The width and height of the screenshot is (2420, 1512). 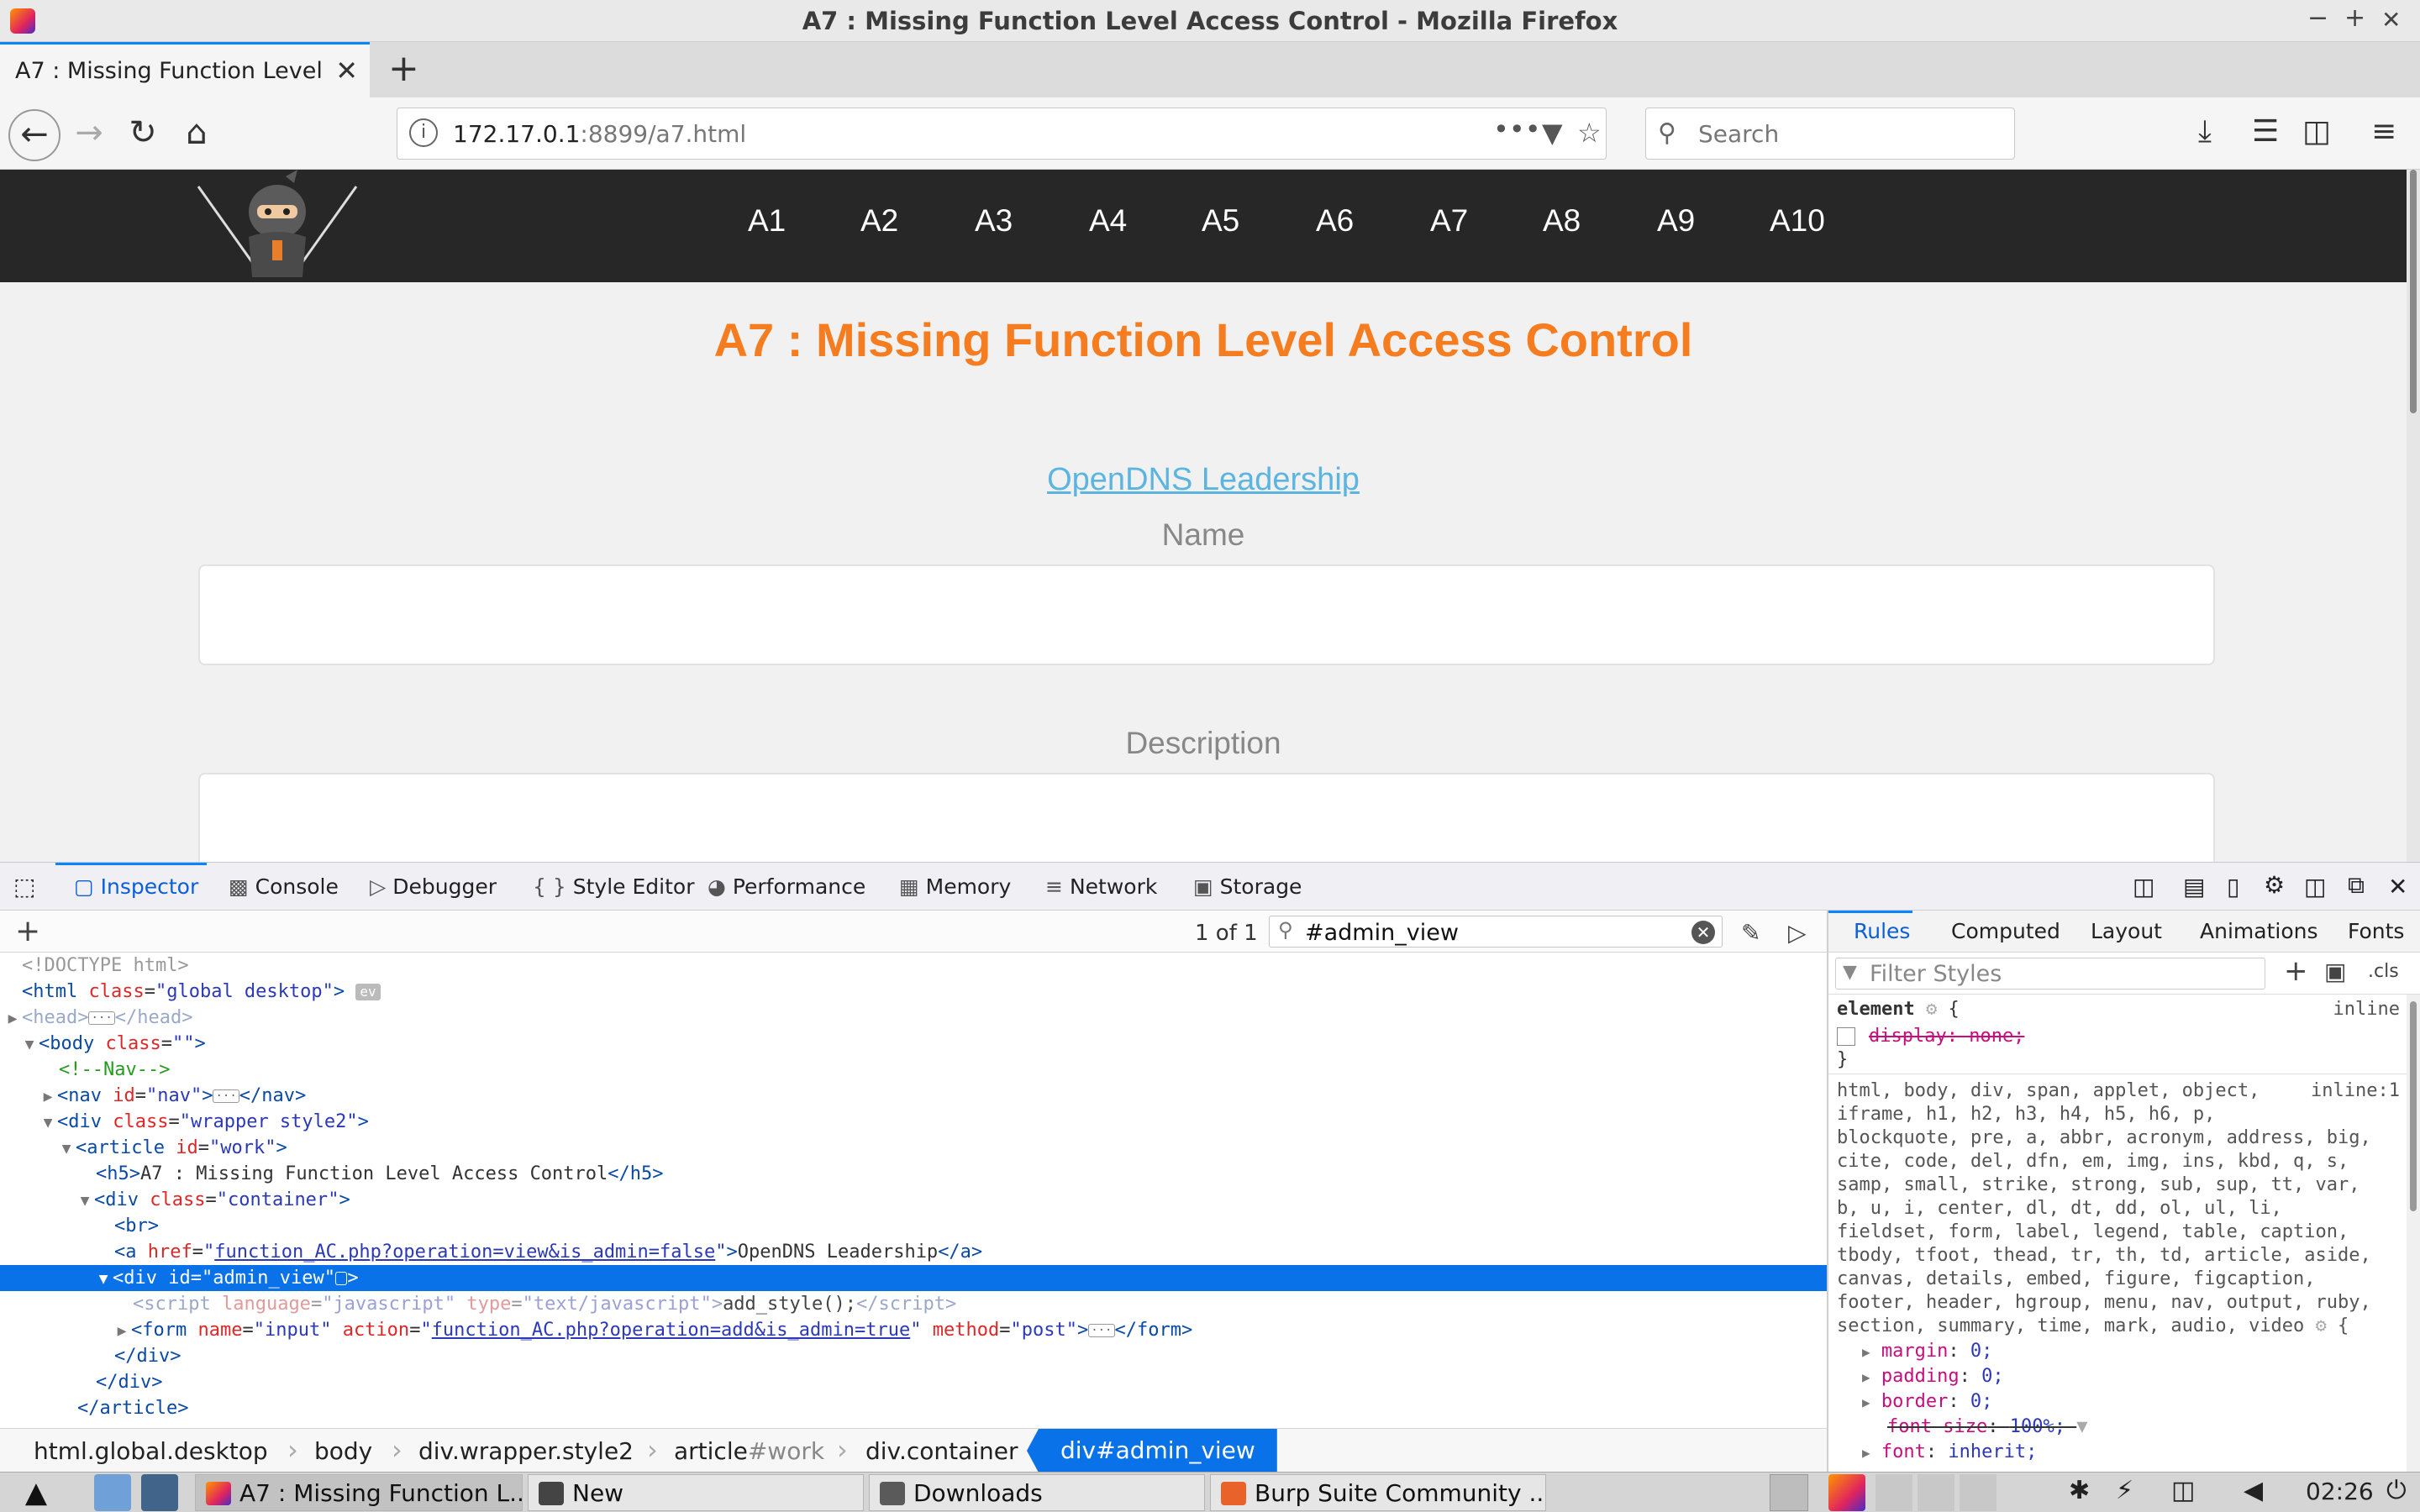 What do you see at coordinates (1335, 221) in the screenshot?
I see `nav-link-a6: A6` at bounding box center [1335, 221].